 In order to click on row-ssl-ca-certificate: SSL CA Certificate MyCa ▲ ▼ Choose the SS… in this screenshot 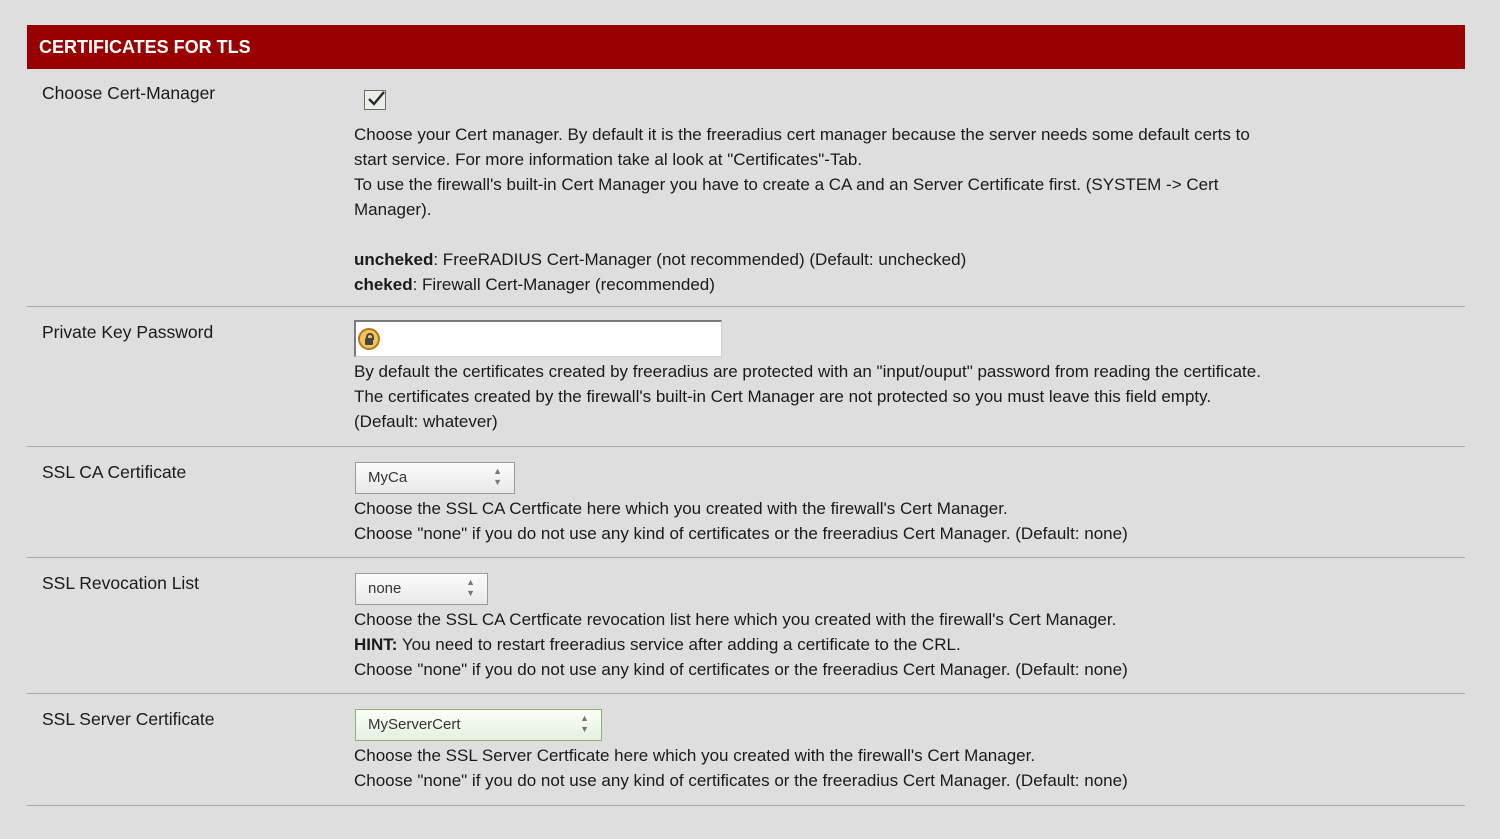, I will do `click(746, 502)`.